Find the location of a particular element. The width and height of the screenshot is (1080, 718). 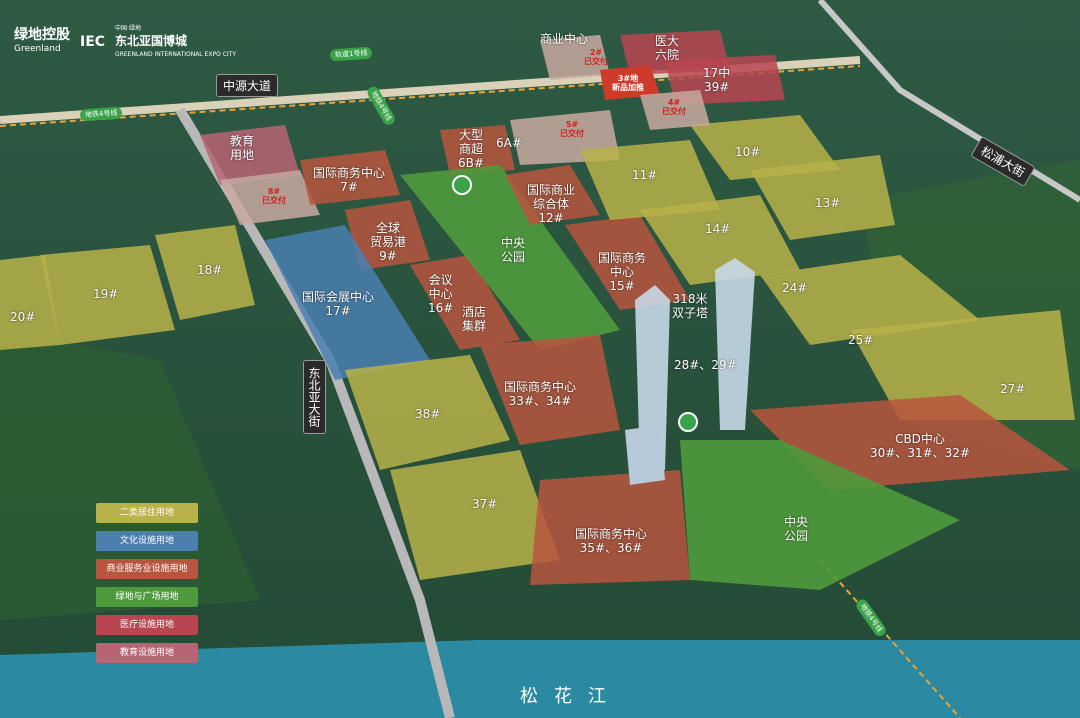

label-plot-18: 18# is located at coordinates (210, 270).